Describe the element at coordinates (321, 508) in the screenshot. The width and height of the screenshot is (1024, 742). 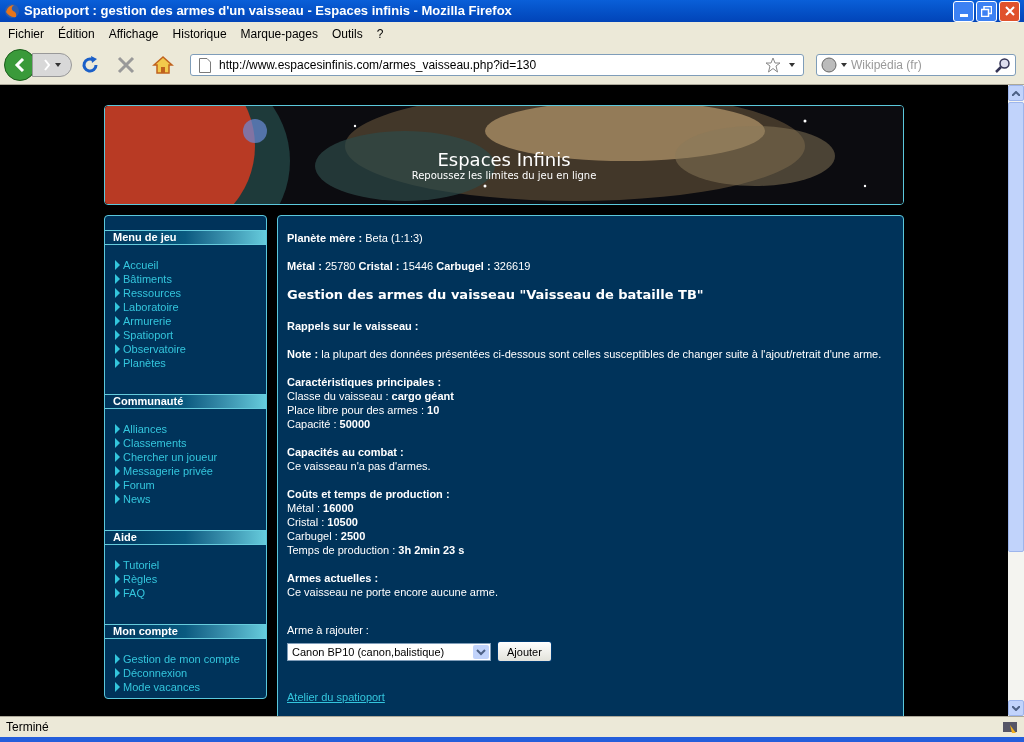
I see `info-line: Métal : 16000` at that location.